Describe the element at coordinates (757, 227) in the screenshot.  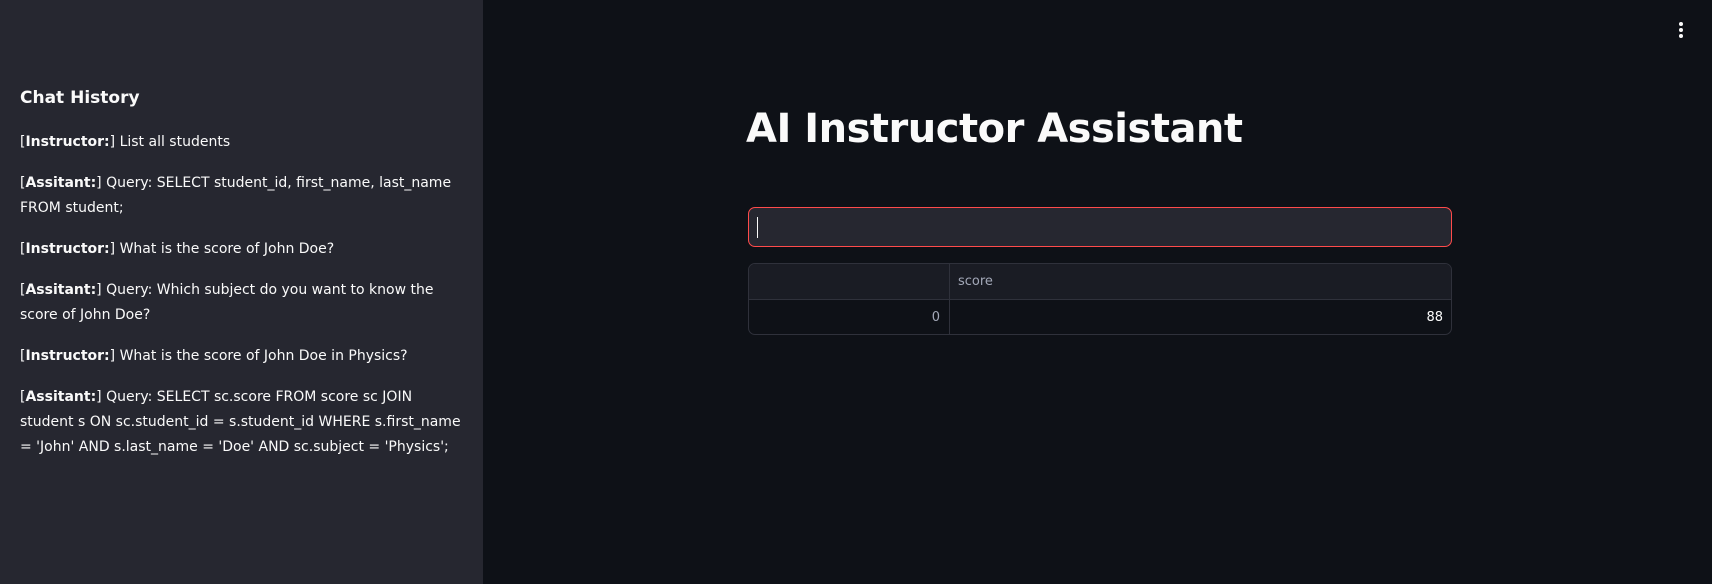
I see `text-caret` at that location.